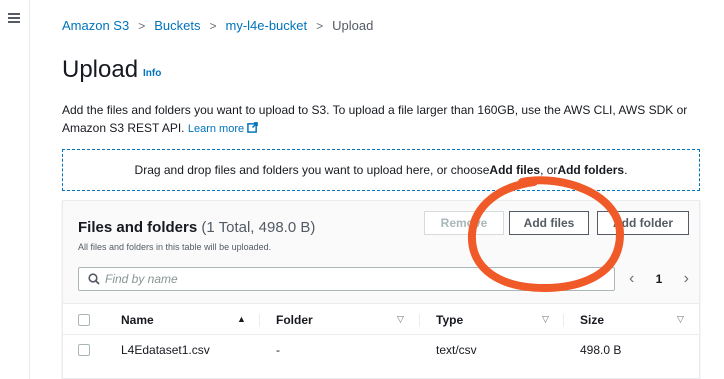 This screenshot has width=724, height=379. I want to click on dropzone-add-files: Add files, so click(515, 170).